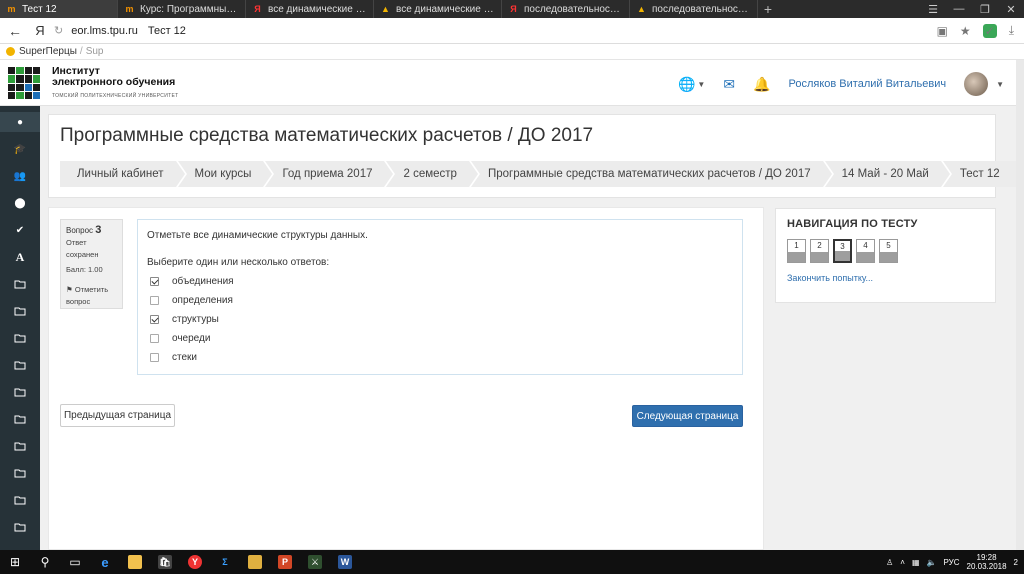 This screenshot has width=1024, height=574. What do you see at coordinates (942, 31) in the screenshot?
I see `reader-mode-icon: ▣` at bounding box center [942, 31].